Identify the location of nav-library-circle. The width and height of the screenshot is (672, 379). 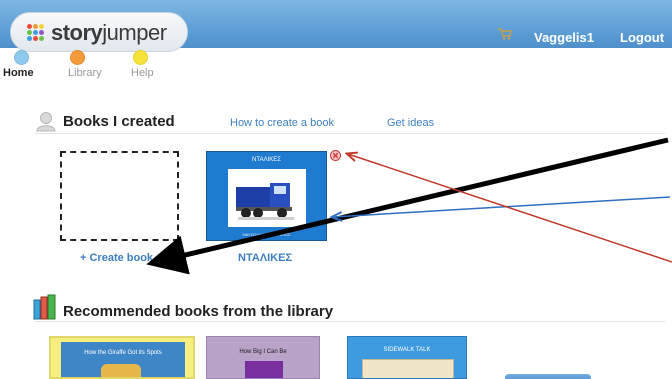
(77, 57).